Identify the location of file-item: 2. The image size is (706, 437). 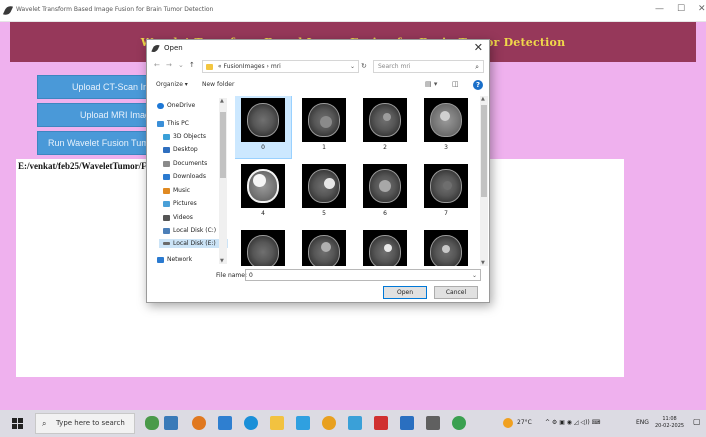
(385, 127).